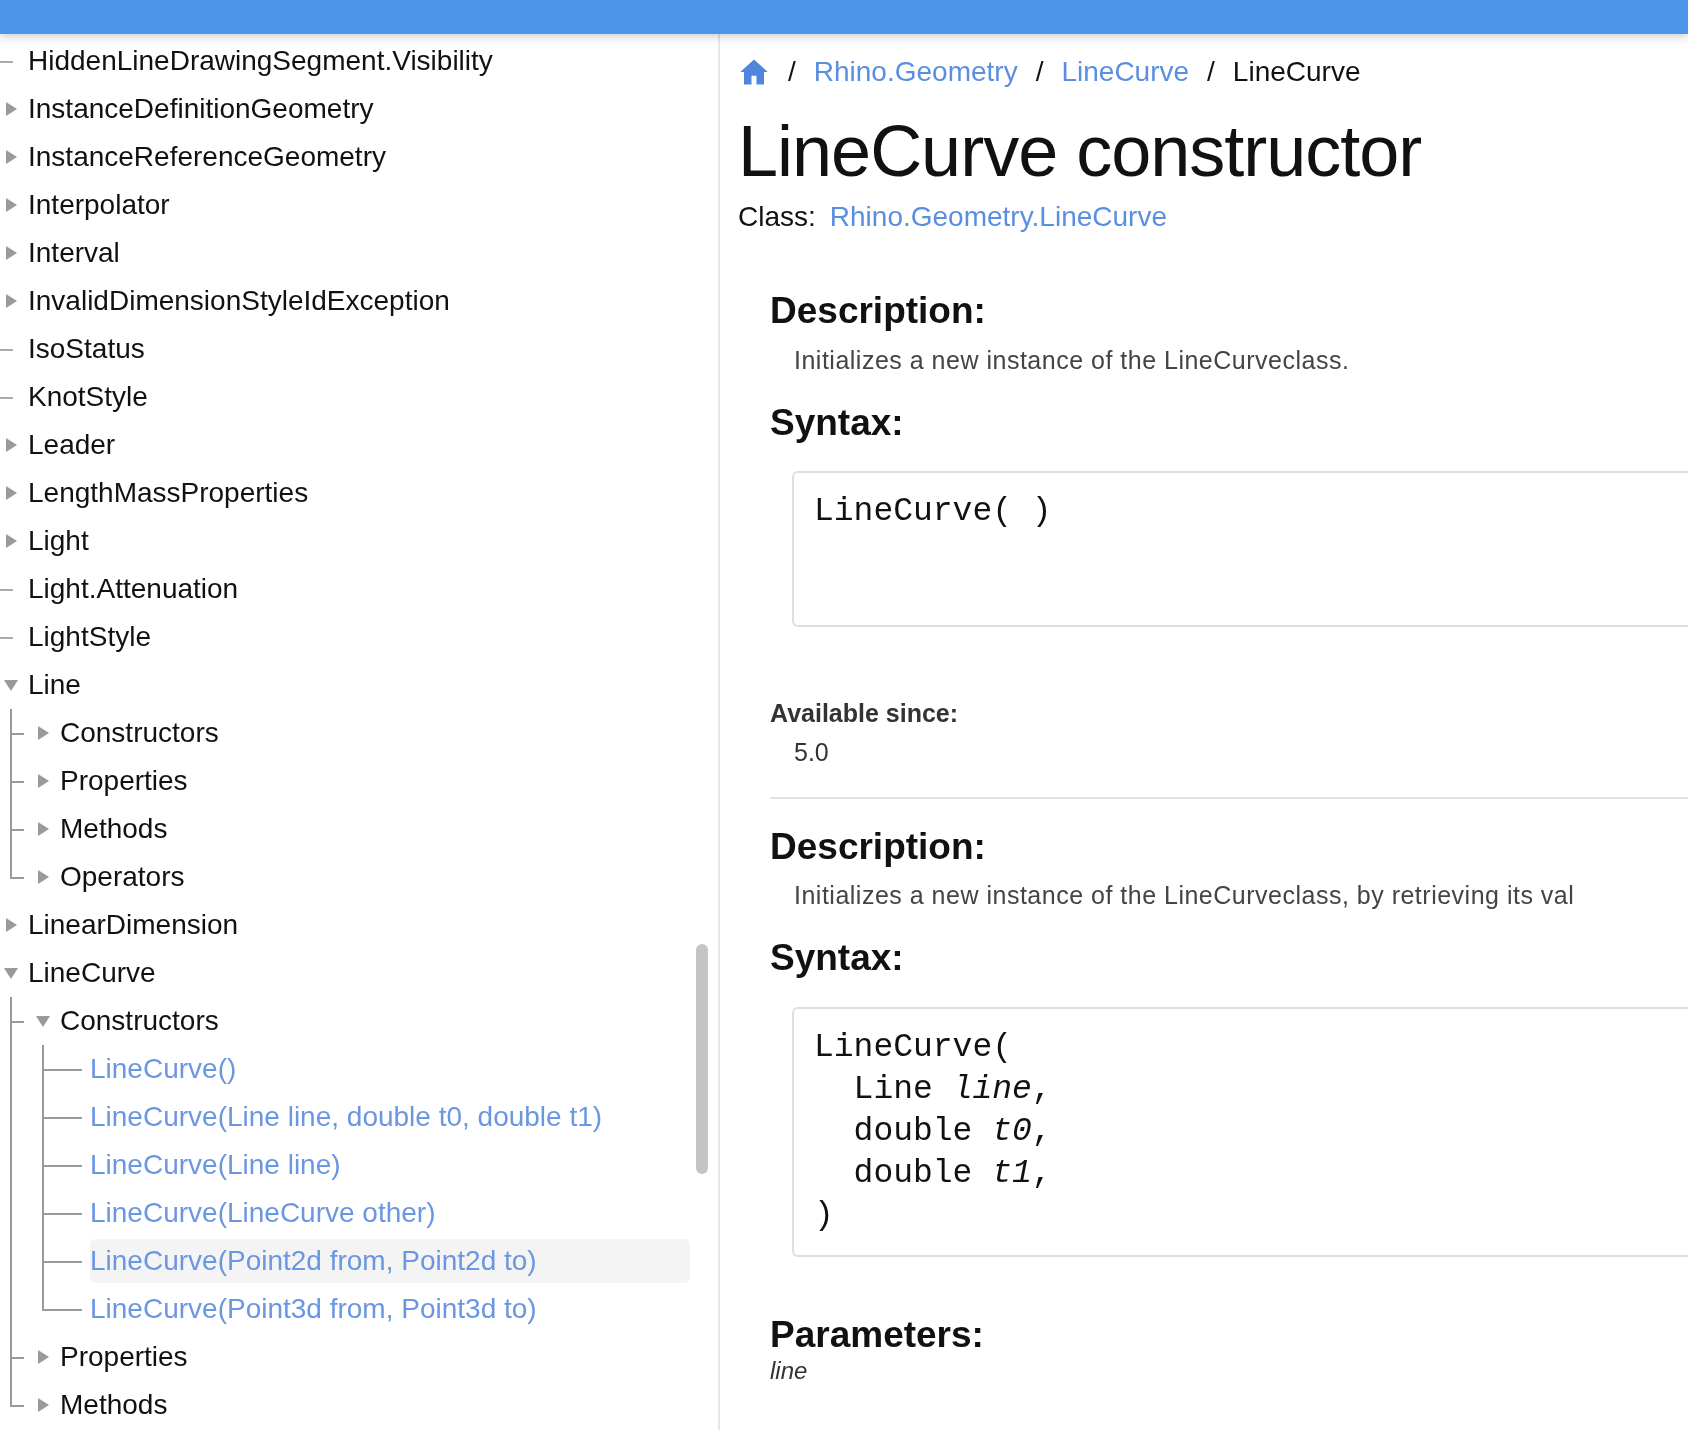 This screenshot has height=1430, width=1688. Describe the element at coordinates (1185, 896) in the screenshot. I see `description-text: Initializes a new instance of the LineCurveclass, by retrieving its val` at that location.